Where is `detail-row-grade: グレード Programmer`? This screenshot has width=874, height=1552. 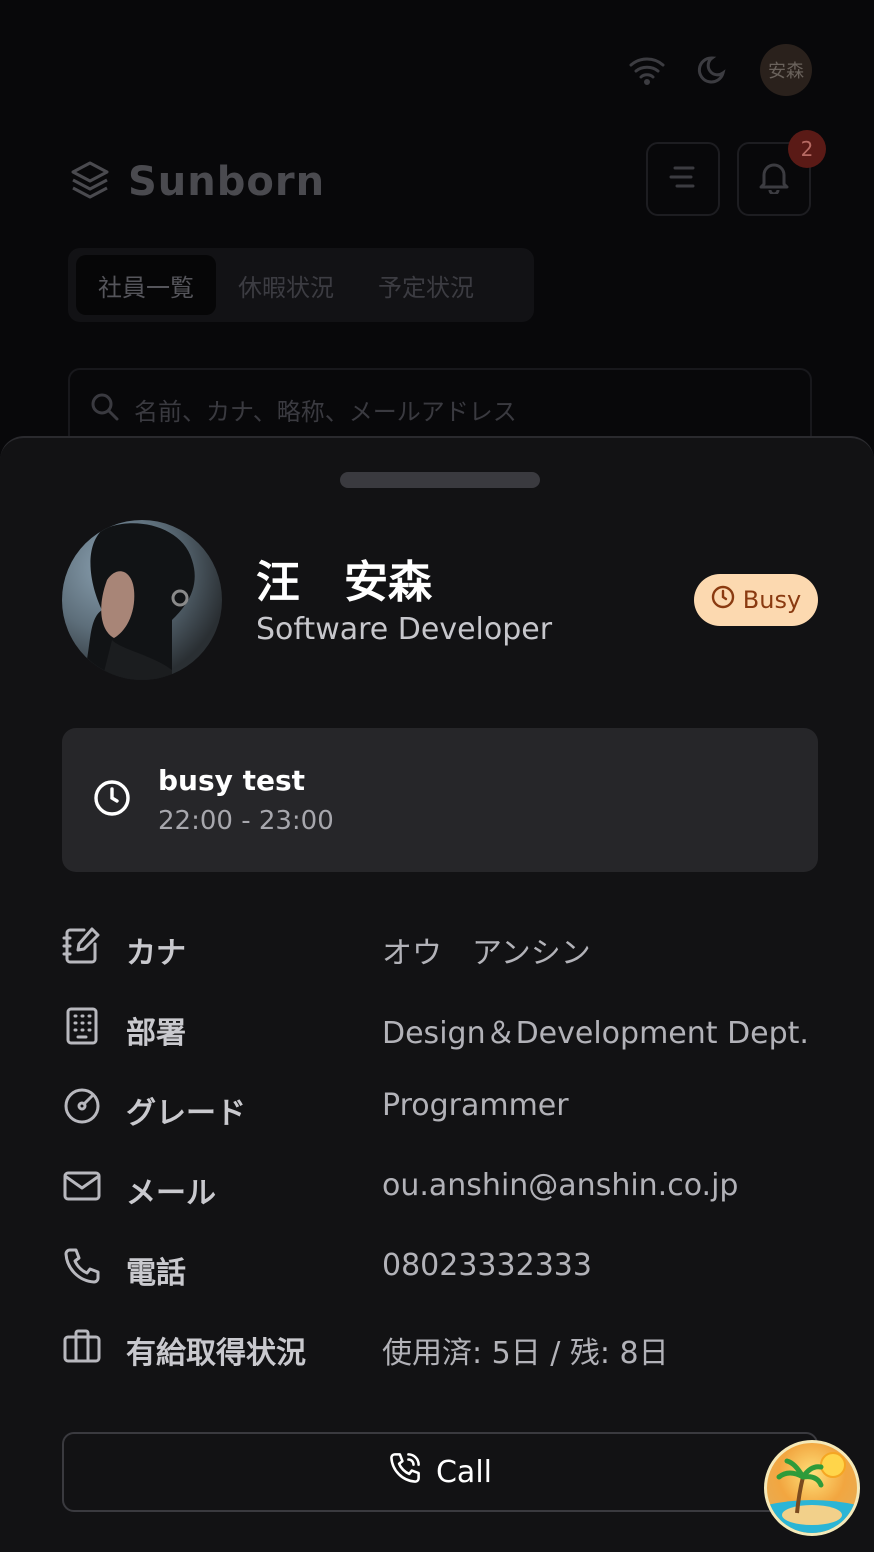
detail-row-grade: グレード Programmer is located at coordinates (442, 1106).